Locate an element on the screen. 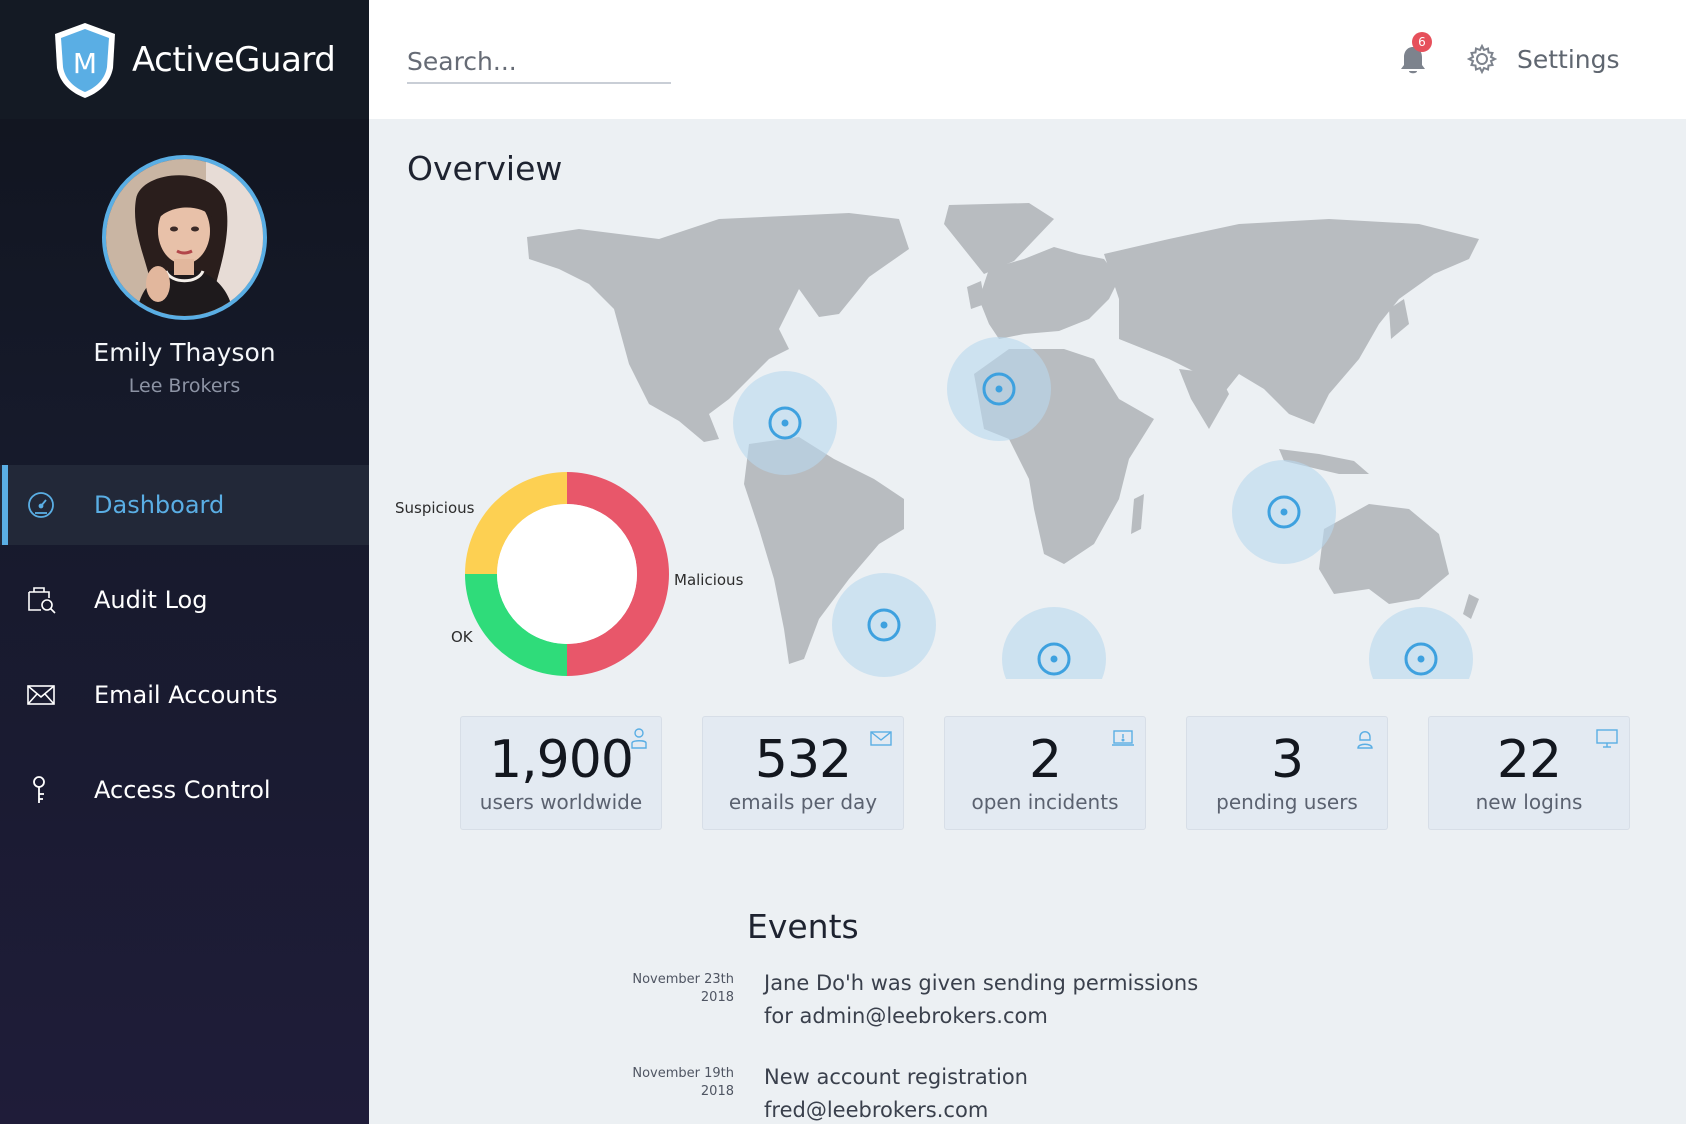  avatar is located at coordinates (184, 237).